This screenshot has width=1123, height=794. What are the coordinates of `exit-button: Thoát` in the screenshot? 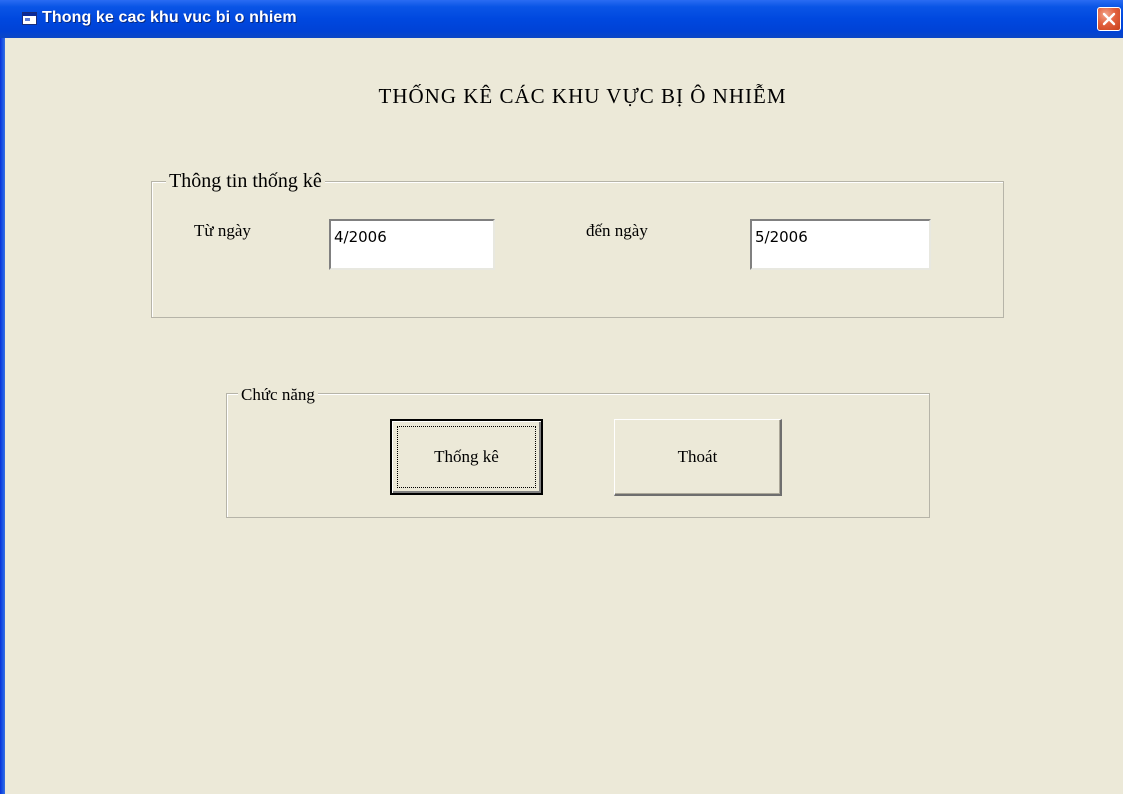 It's located at (698, 457).